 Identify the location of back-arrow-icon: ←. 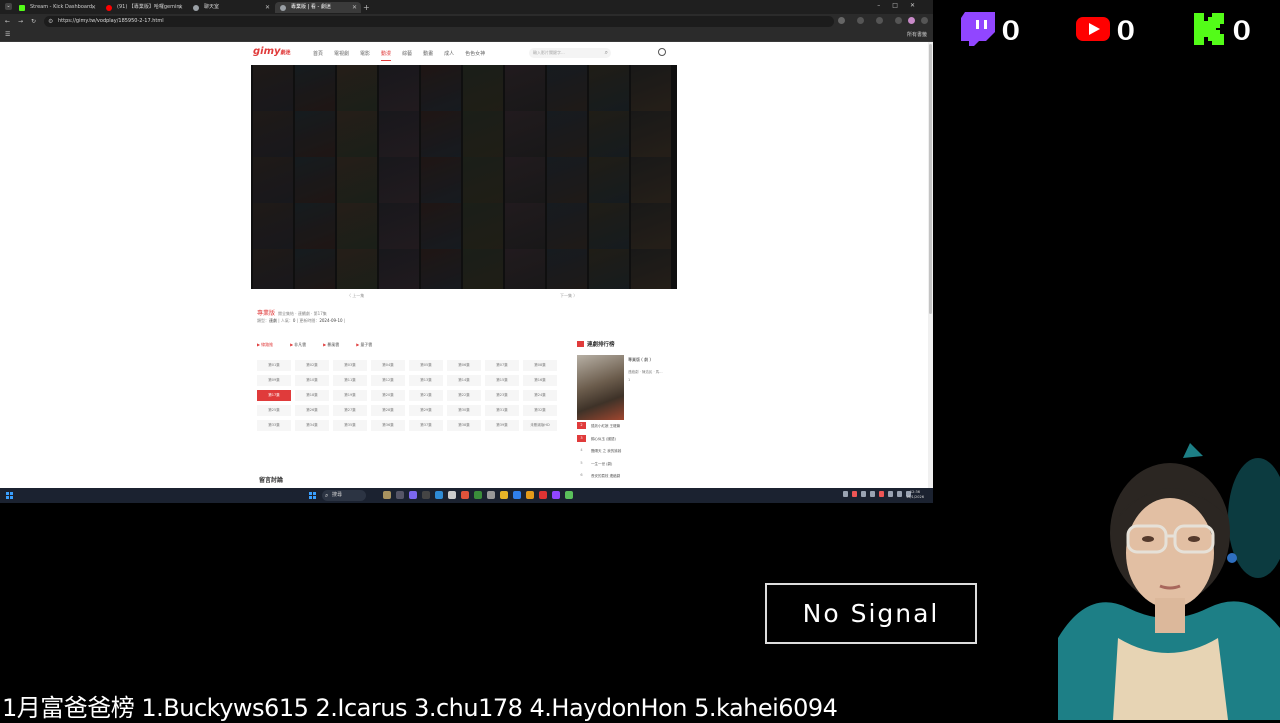
(7, 21).